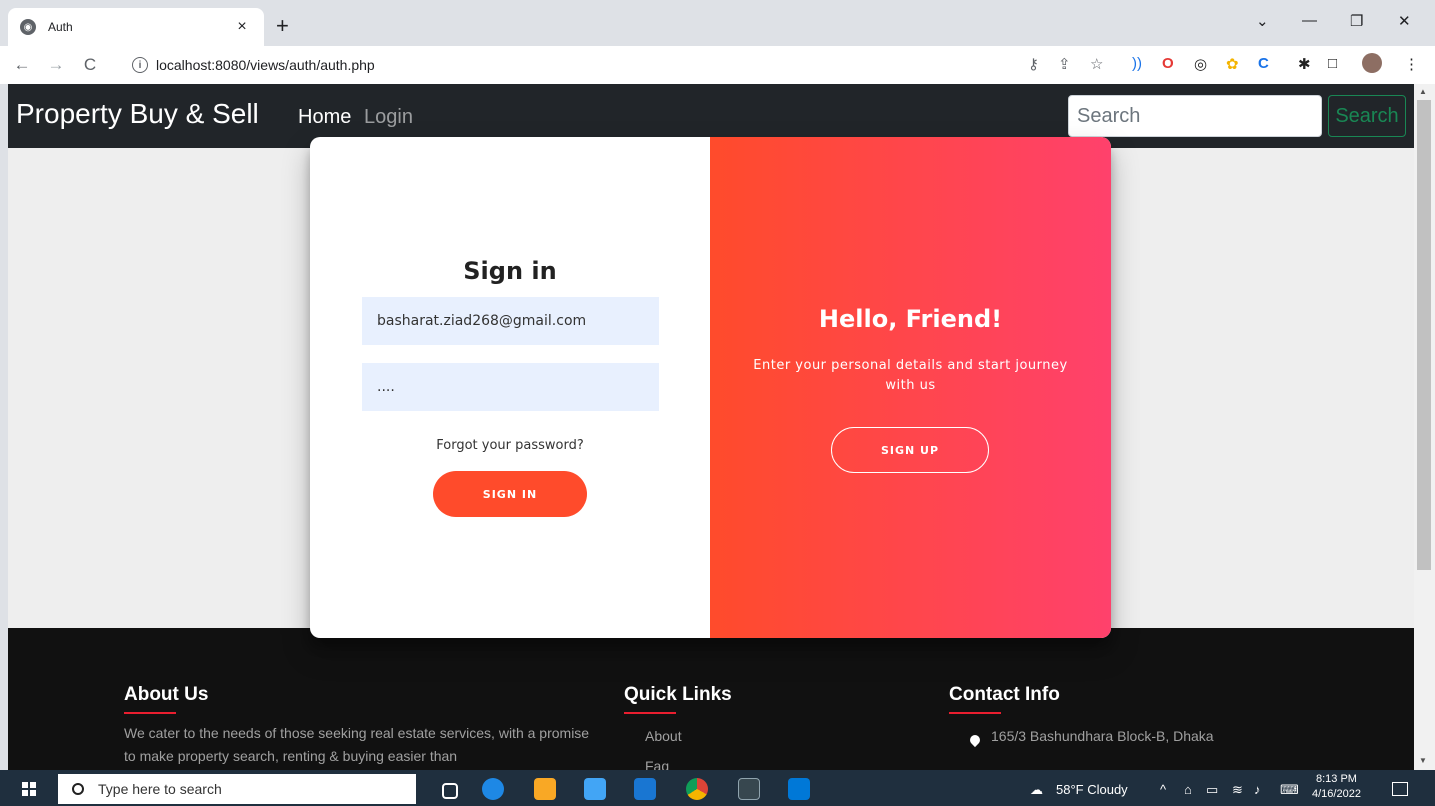  What do you see at coordinates (1356, 21) in the screenshot?
I see `restore-icon: ❐` at bounding box center [1356, 21].